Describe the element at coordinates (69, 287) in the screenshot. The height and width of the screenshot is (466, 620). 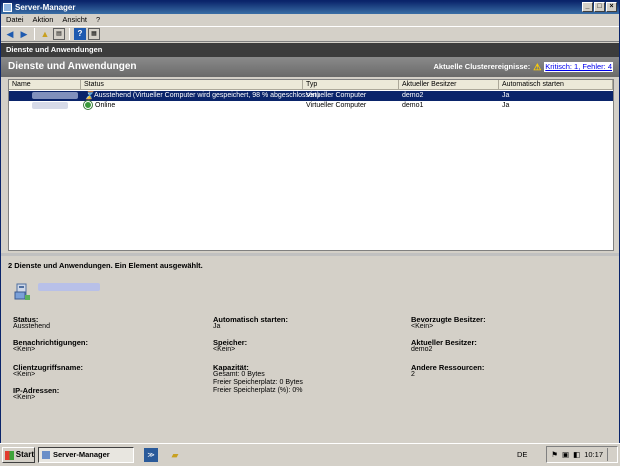
I see `redacted-selected-name` at that location.